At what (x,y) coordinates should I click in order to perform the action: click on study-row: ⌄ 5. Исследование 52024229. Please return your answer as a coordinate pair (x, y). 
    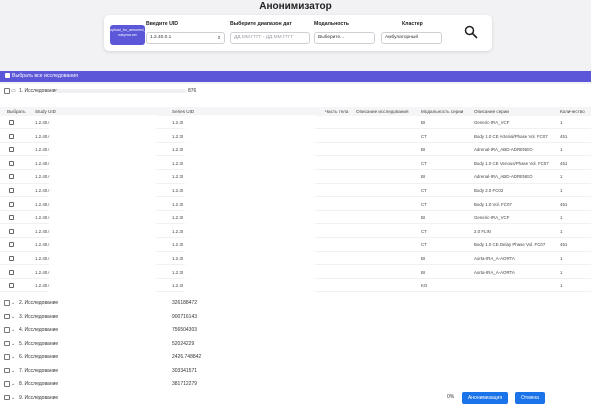
    Looking at the image, I should click on (295, 344).